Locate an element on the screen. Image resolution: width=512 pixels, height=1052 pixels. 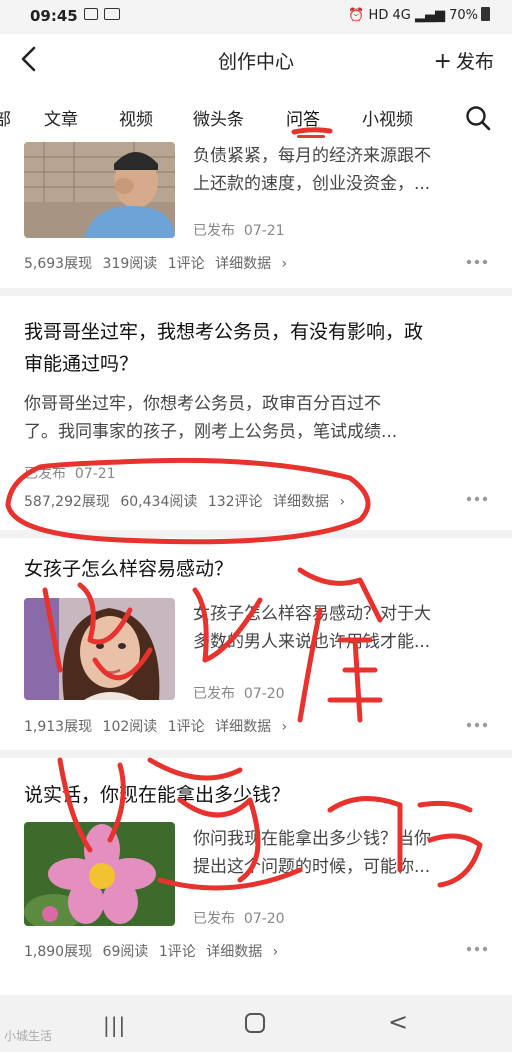
publish-button: + 发布 is located at coordinates (464, 60).